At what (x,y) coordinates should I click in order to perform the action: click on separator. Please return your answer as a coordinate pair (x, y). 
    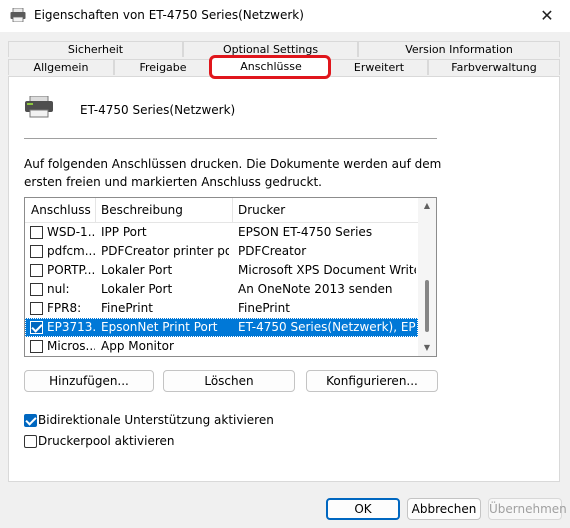
    Looking at the image, I should click on (230, 138).